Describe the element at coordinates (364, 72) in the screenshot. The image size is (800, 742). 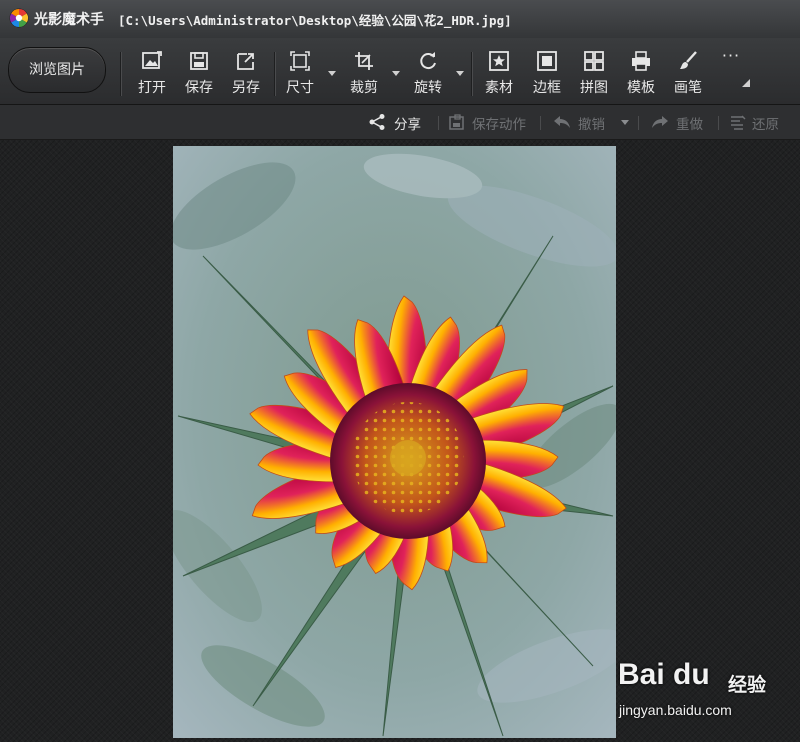
I see `crop-button: 裁剪` at that location.